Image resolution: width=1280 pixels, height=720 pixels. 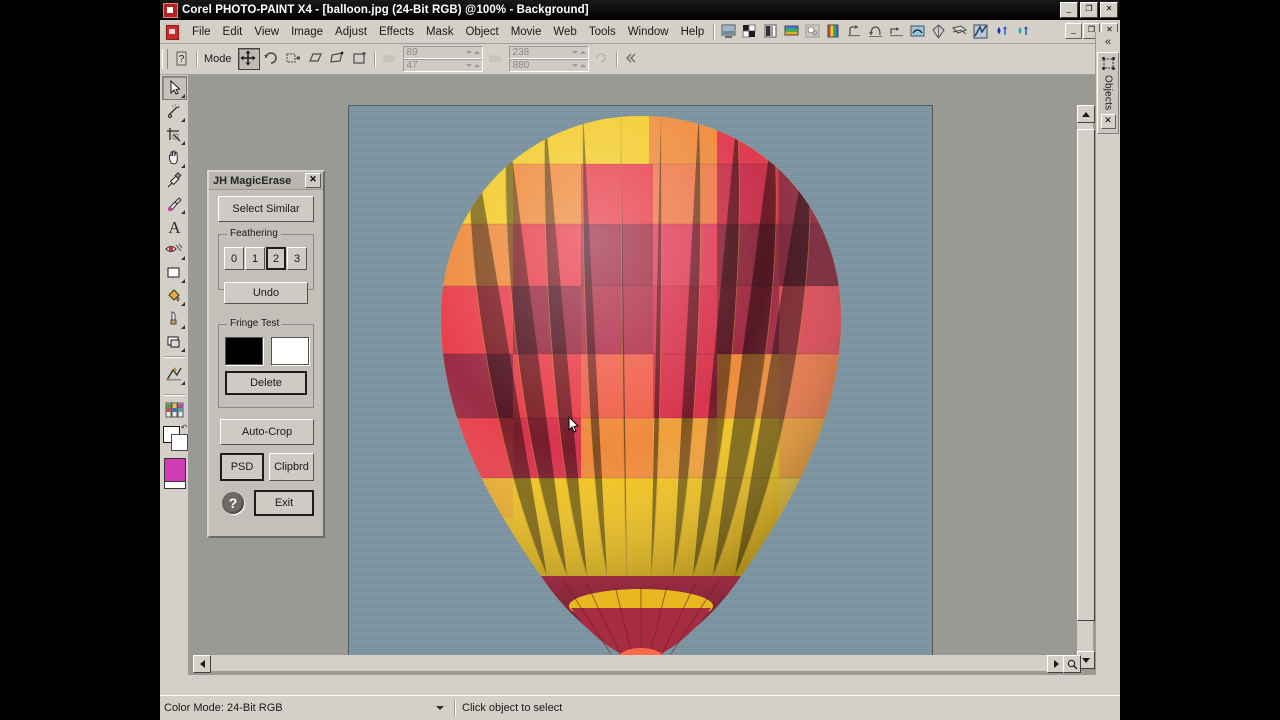 I want to click on fill-tool, so click(x=174, y=296).